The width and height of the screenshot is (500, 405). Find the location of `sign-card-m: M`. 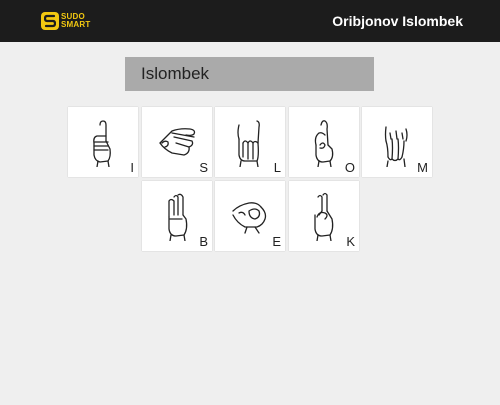

sign-card-m: M is located at coordinates (397, 142).